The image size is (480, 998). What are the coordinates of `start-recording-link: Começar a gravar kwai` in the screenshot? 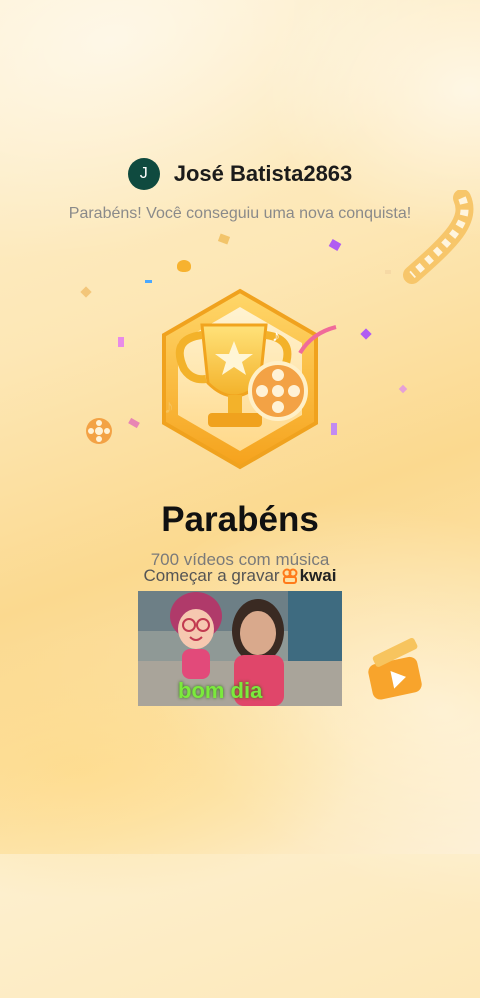 It's located at (240, 576).